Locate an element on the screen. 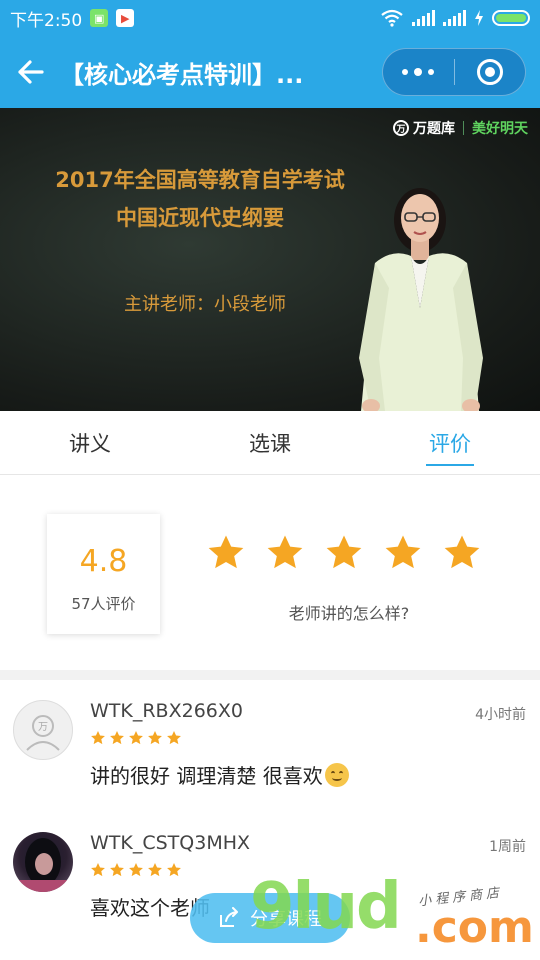 The height and width of the screenshot is (960, 540). status-time: 下午2:50 is located at coordinates (46, 20).